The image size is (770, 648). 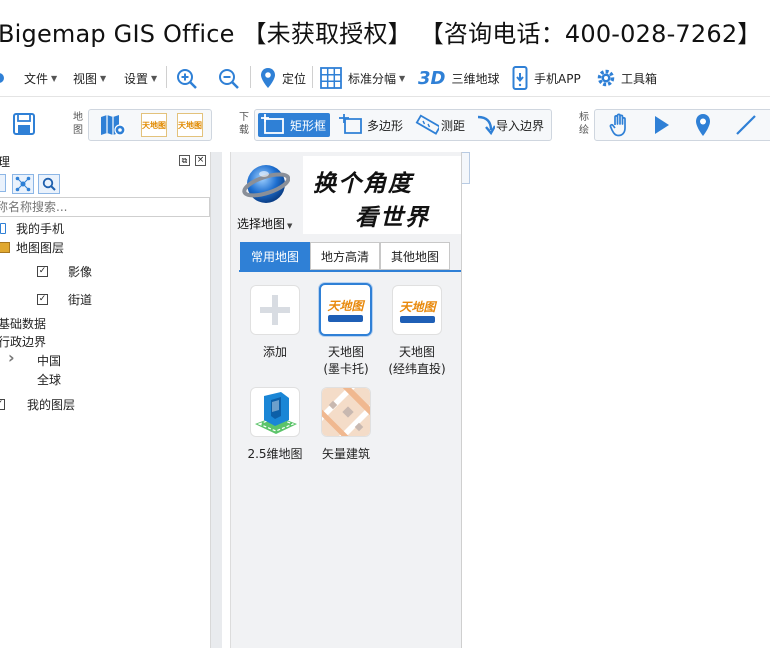 I want to click on my-layers-checkbox: ✓, so click(x=2, y=404).